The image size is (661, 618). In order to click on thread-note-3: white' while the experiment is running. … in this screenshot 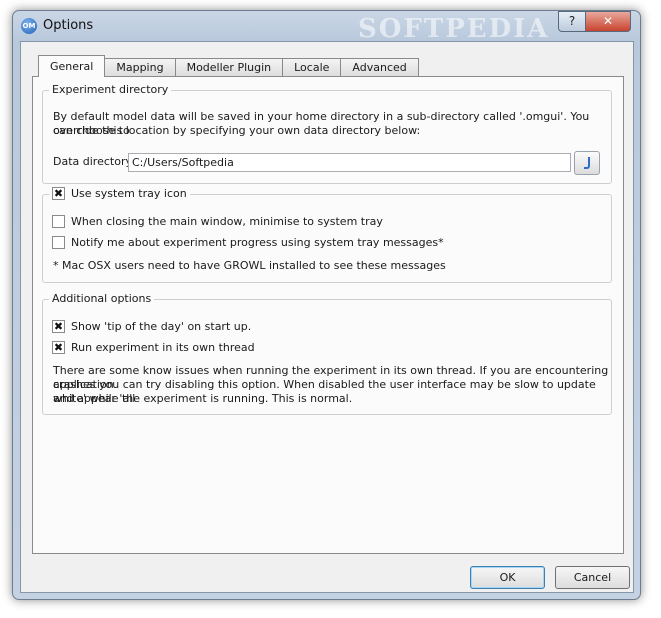, I will do `click(203, 398)`.